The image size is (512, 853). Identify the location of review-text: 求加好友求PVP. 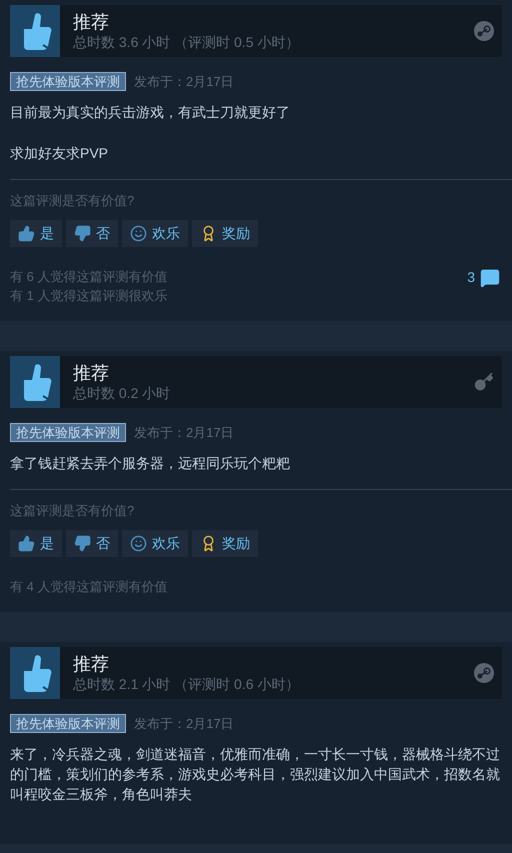
(60, 153).